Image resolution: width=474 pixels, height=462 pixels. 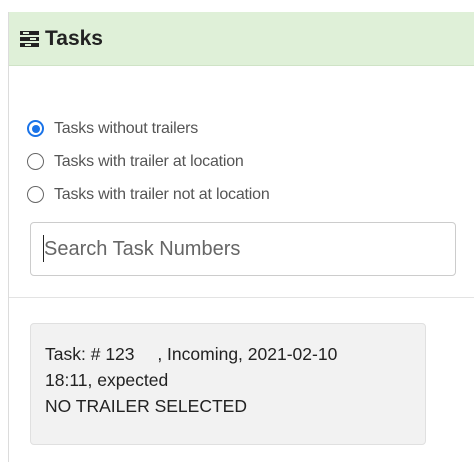 I want to click on radio-trailer-not-at-location, so click(x=35, y=194).